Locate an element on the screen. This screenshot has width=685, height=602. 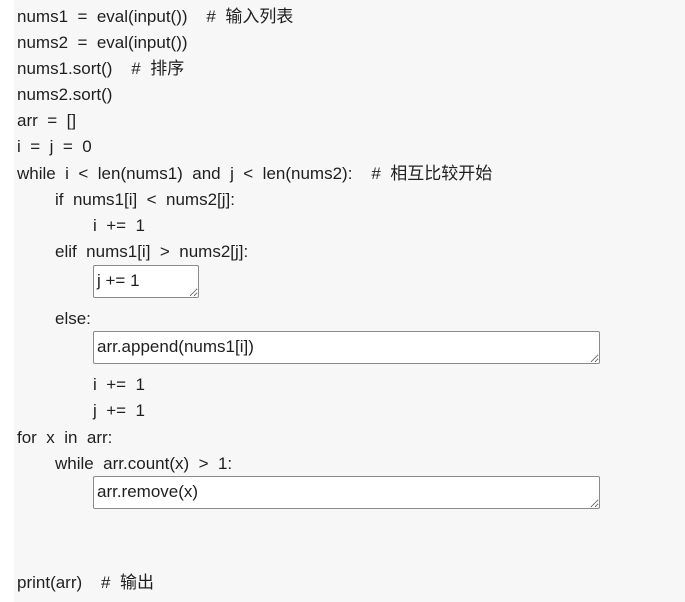
code-line-input-nums2: nums2 = eval(input()) is located at coordinates (102, 42).